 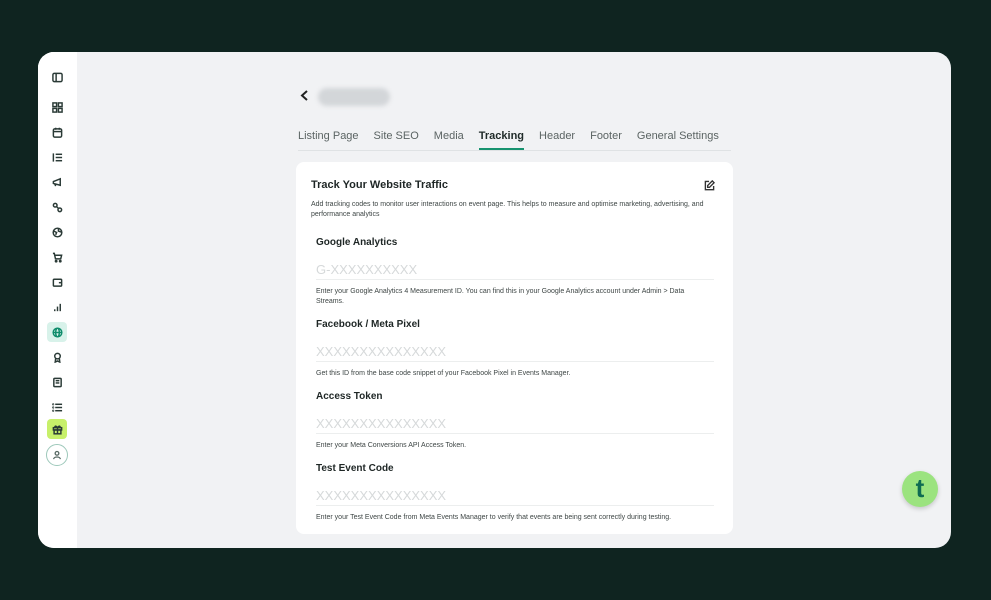 I want to click on tab-site-seo: Site SEO, so click(x=396, y=135).